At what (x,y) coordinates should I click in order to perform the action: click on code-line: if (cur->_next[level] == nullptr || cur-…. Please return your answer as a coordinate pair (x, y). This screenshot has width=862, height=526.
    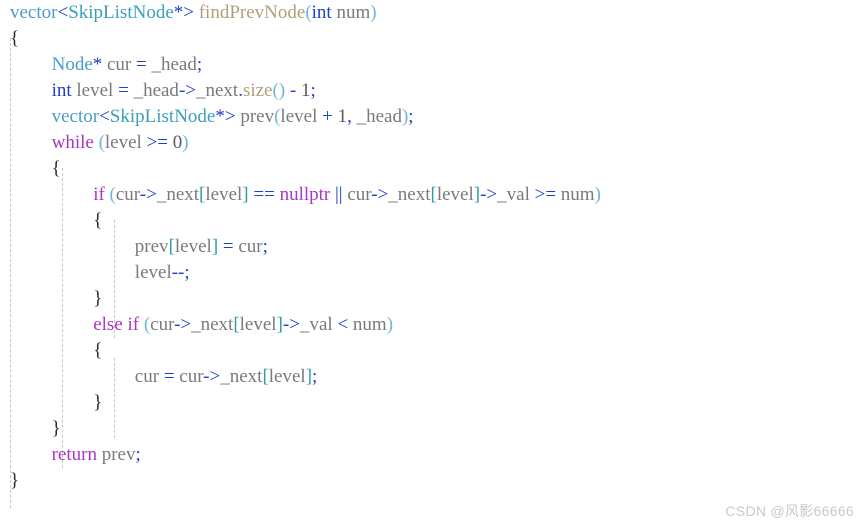
    Looking at the image, I should click on (431, 195).